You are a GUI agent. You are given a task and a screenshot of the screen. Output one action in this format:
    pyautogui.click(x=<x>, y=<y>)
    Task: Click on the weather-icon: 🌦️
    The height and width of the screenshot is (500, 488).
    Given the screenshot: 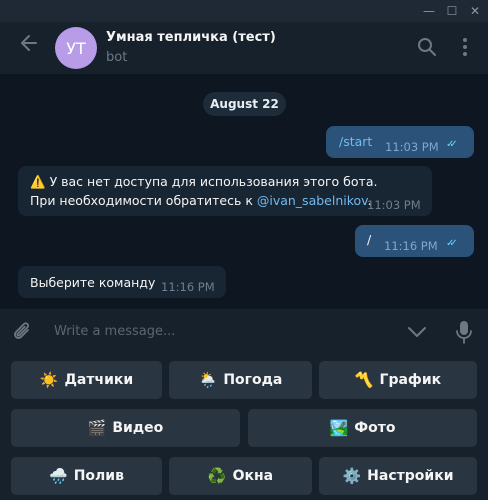 What is the action you would take?
    pyautogui.click(x=208, y=380)
    